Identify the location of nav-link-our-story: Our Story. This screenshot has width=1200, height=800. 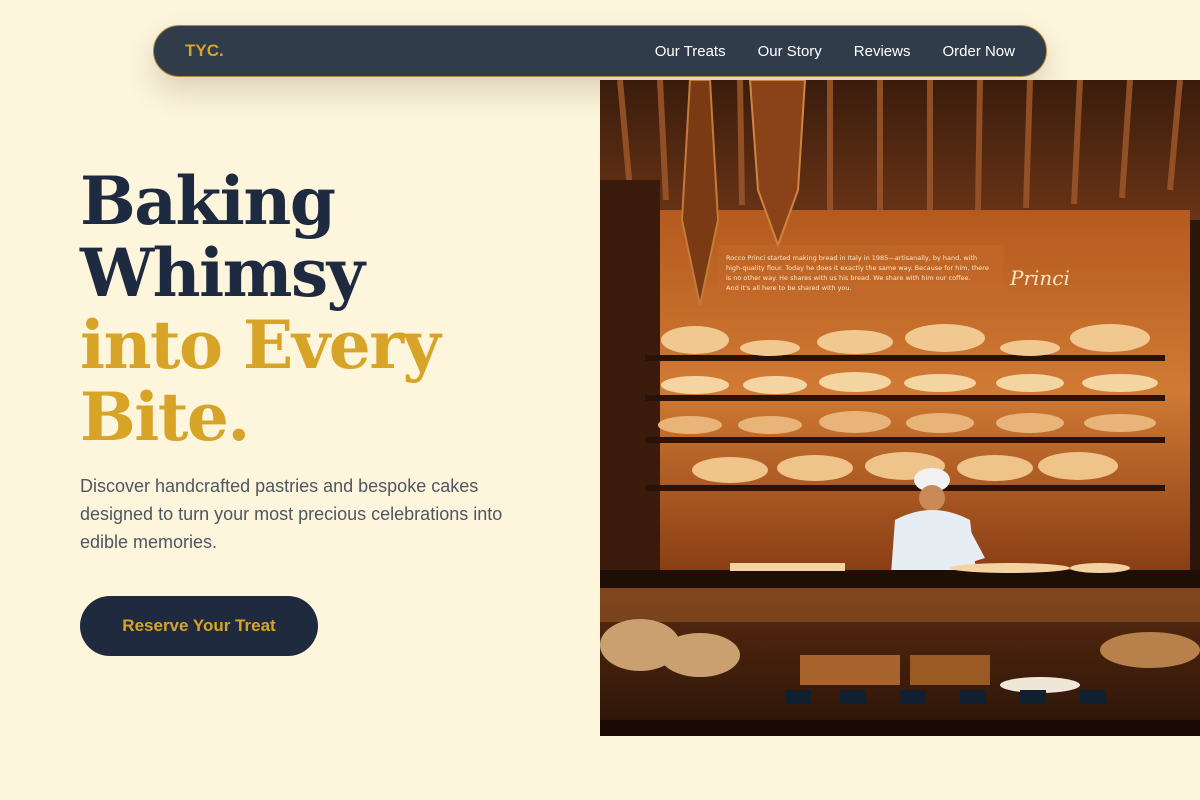
(790, 51).